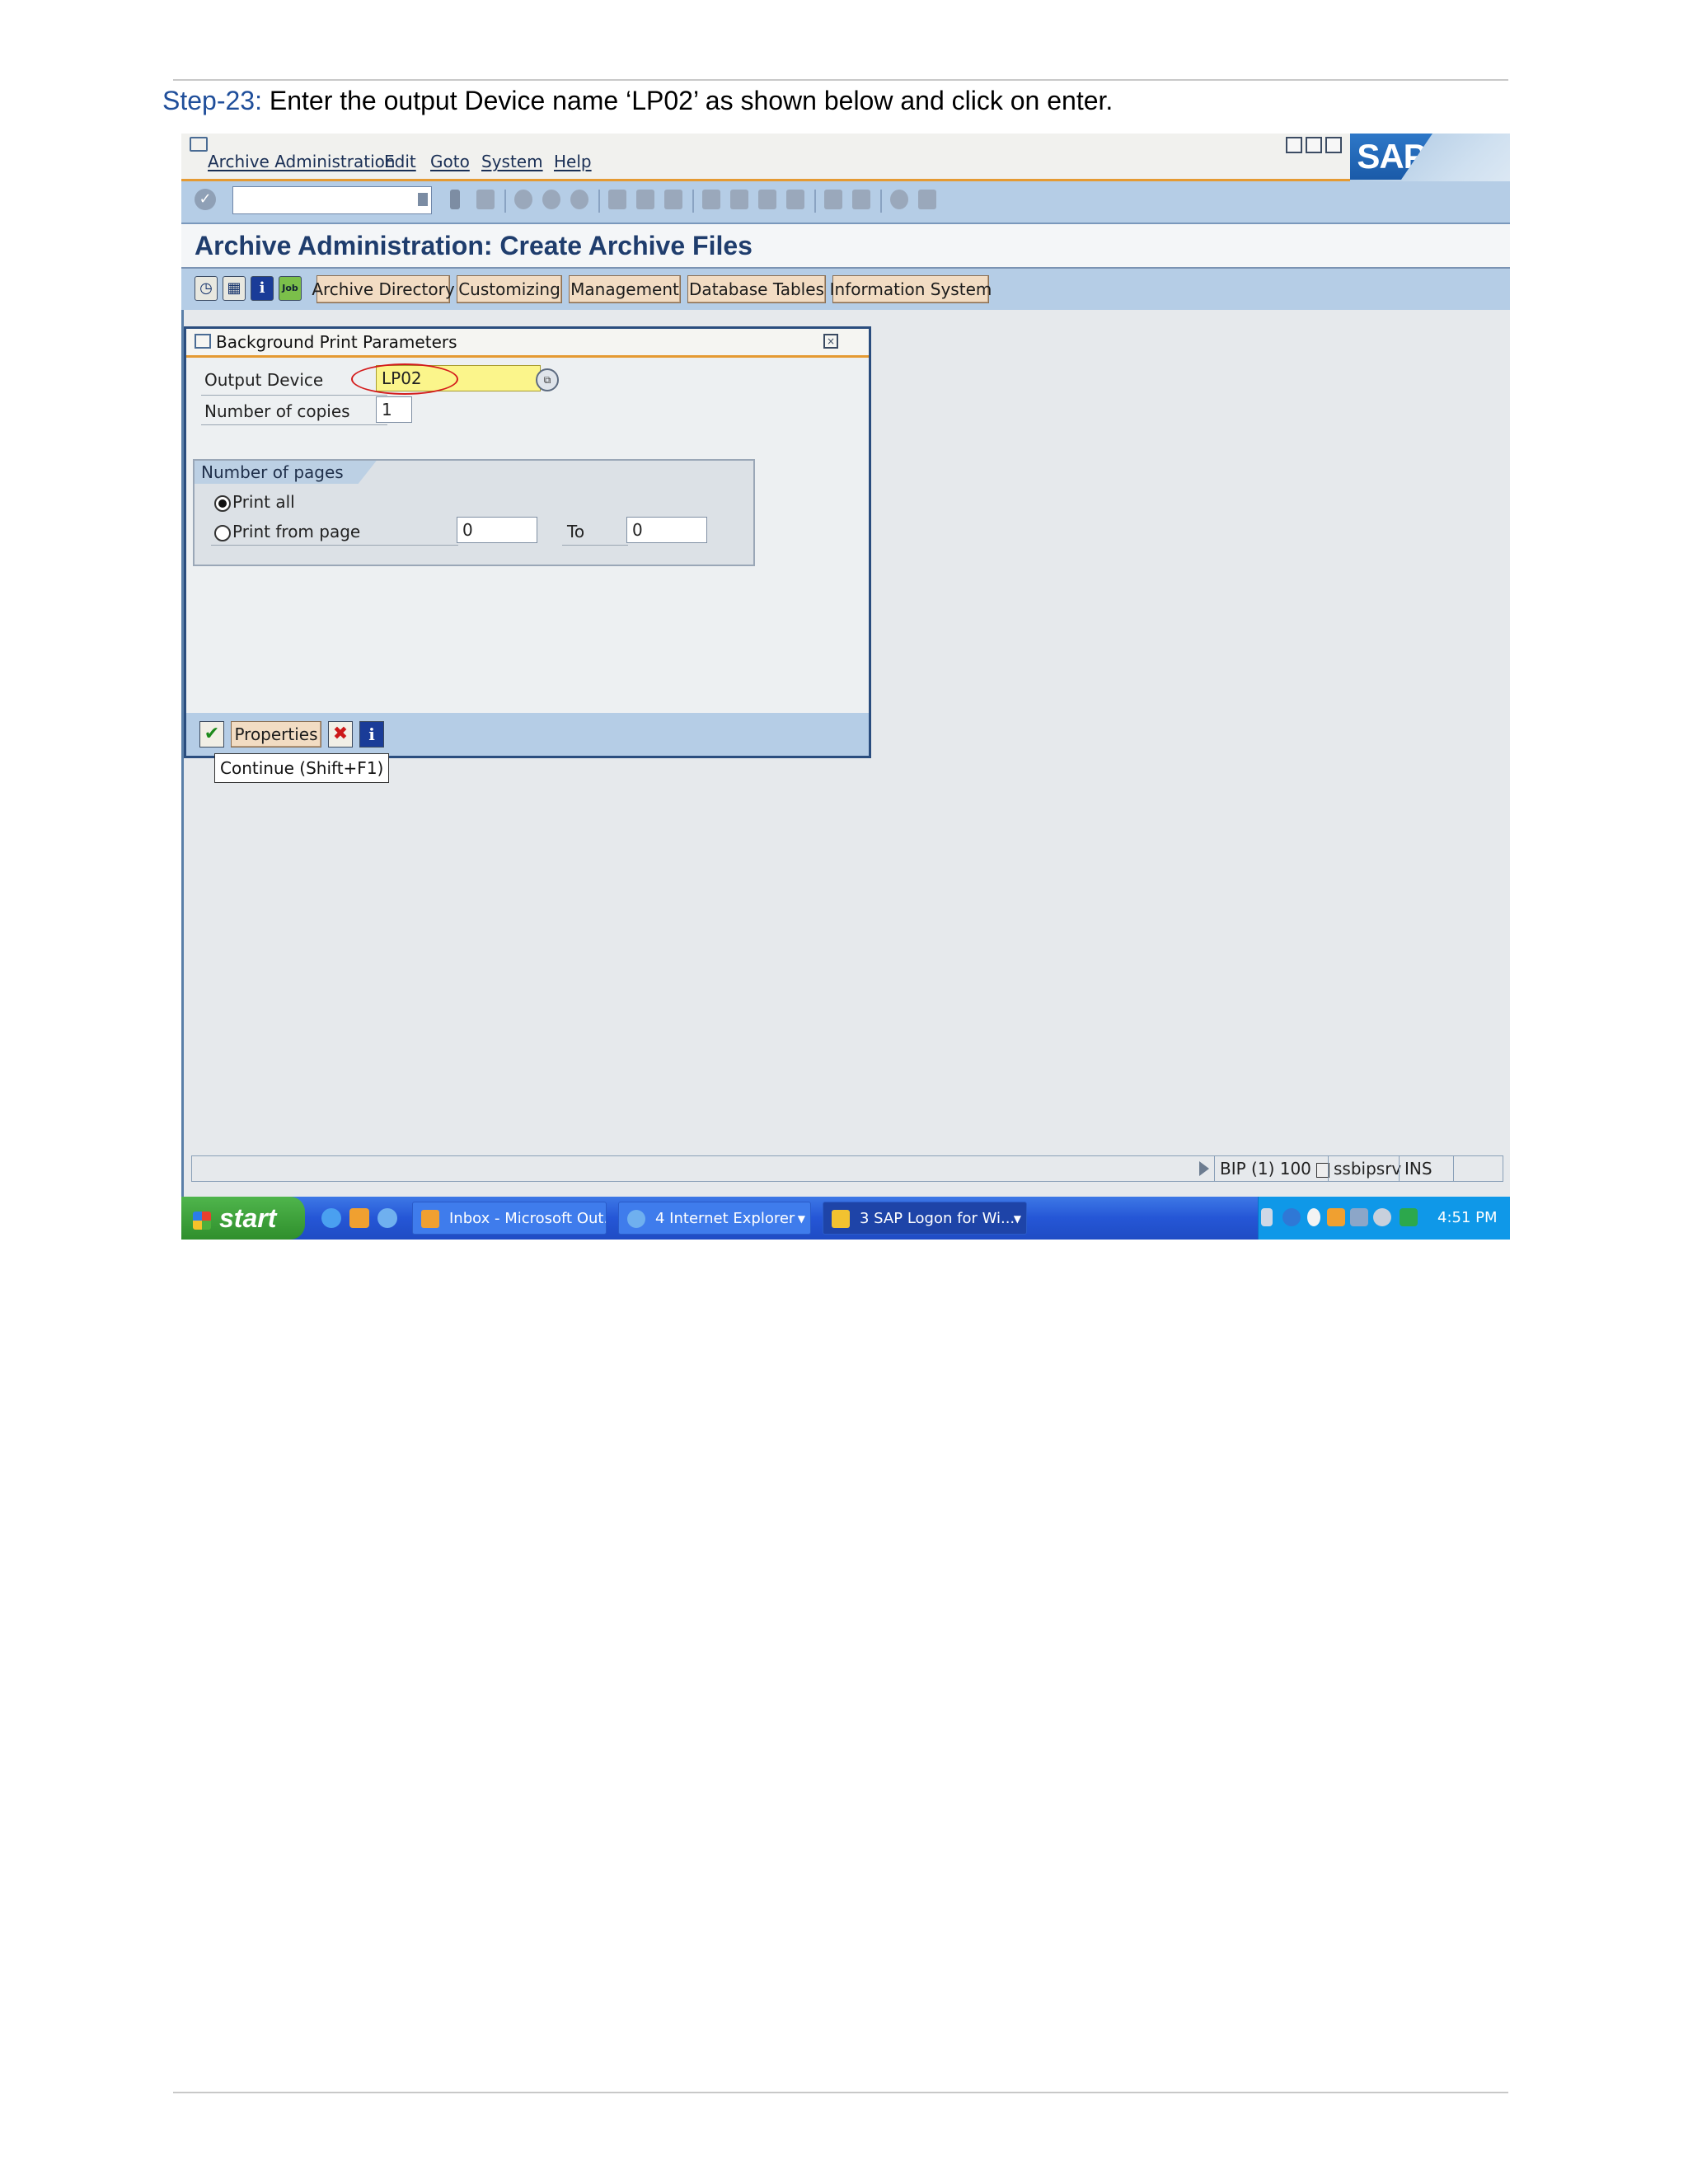 This screenshot has height=2184, width=1688. Describe the element at coordinates (296, 531) in the screenshot. I see `print-from-page-label: Print from page` at that location.